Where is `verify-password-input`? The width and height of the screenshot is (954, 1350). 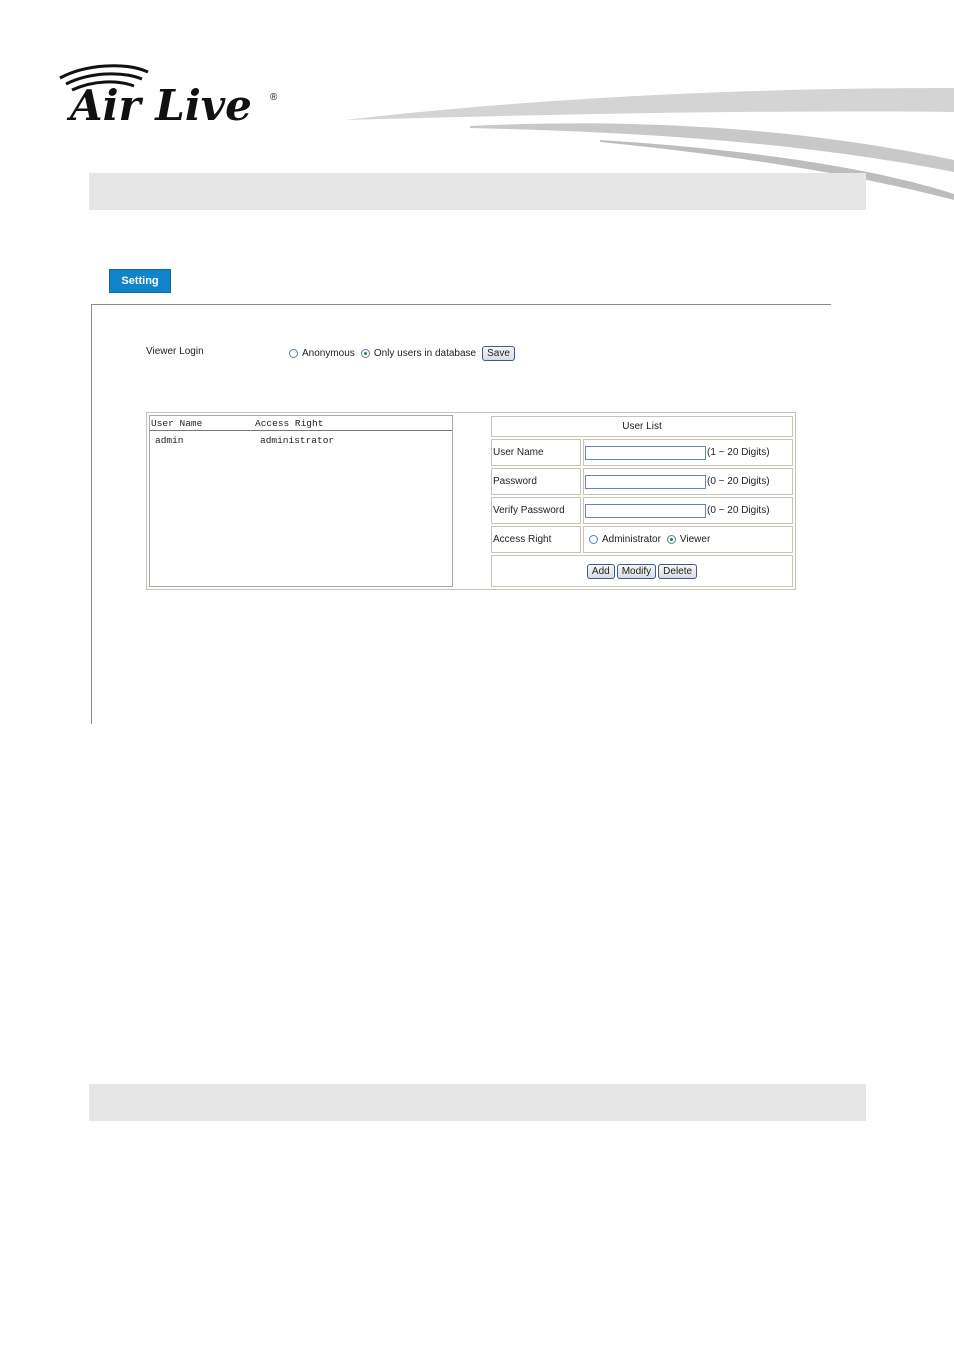 verify-password-input is located at coordinates (645, 510).